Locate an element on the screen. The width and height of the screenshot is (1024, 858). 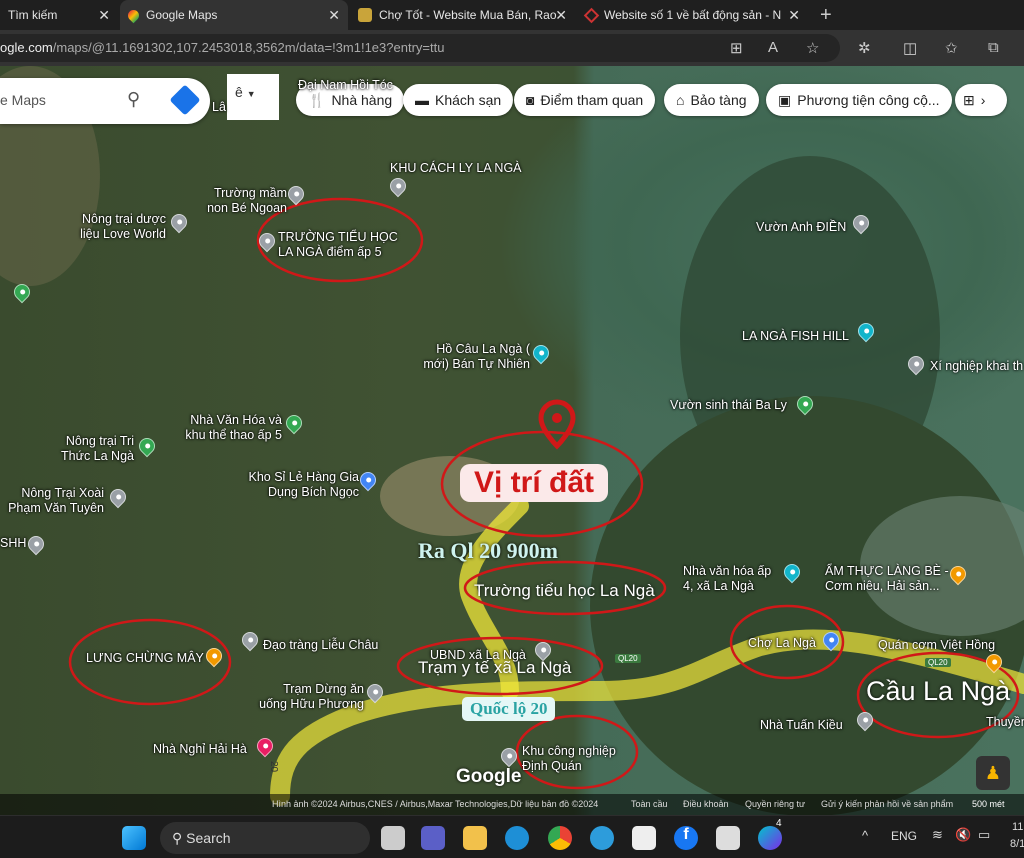
split-screen-icon: ◫ is located at coordinates (910, 48).